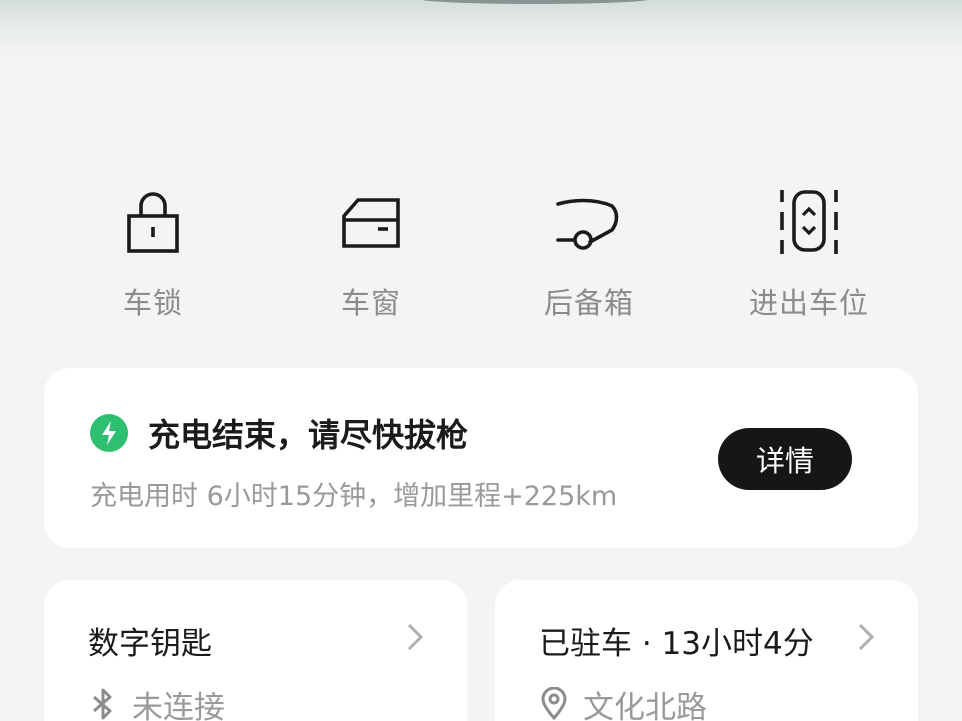  I want to click on parking-control-label: 进出车位, so click(808, 303).